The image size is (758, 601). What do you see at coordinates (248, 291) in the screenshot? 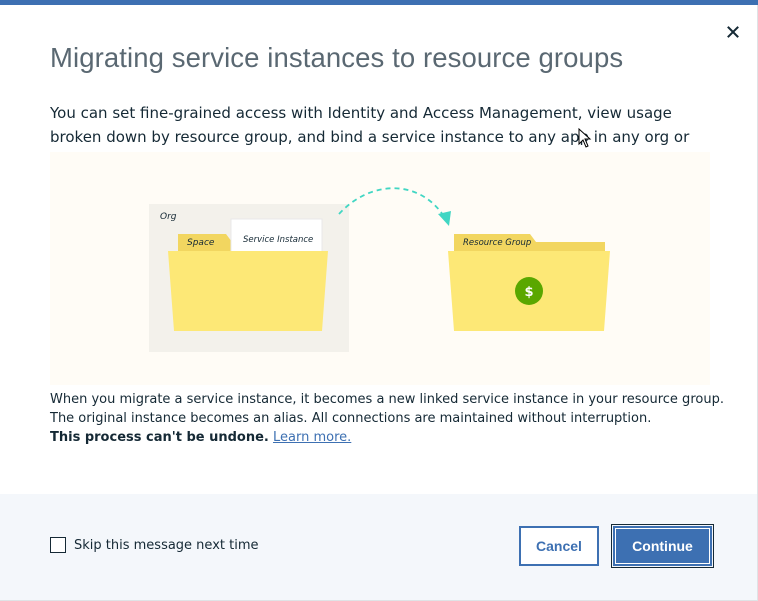
I see `space-folder-front` at bounding box center [248, 291].